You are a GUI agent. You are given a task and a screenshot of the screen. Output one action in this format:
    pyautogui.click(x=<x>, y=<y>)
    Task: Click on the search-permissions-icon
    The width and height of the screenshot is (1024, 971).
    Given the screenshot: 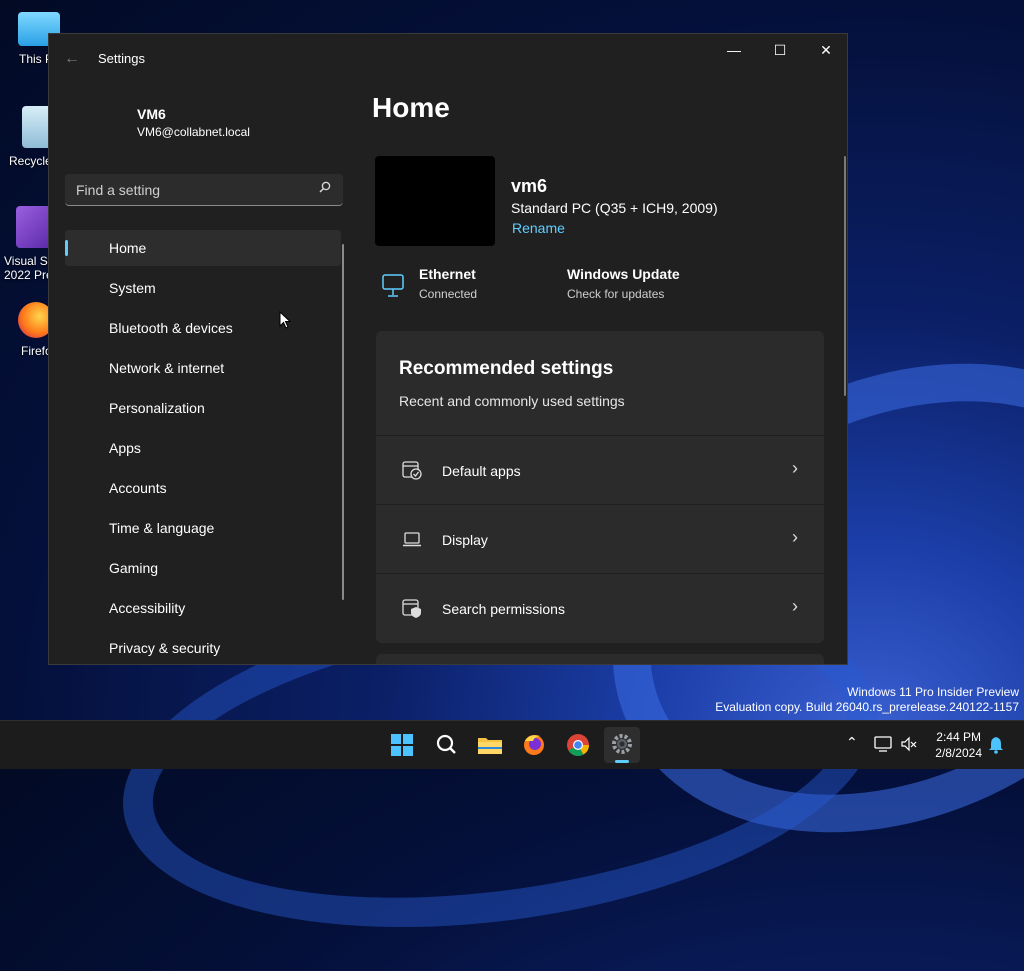 What is the action you would take?
    pyautogui.click(x=411, y=608)
    